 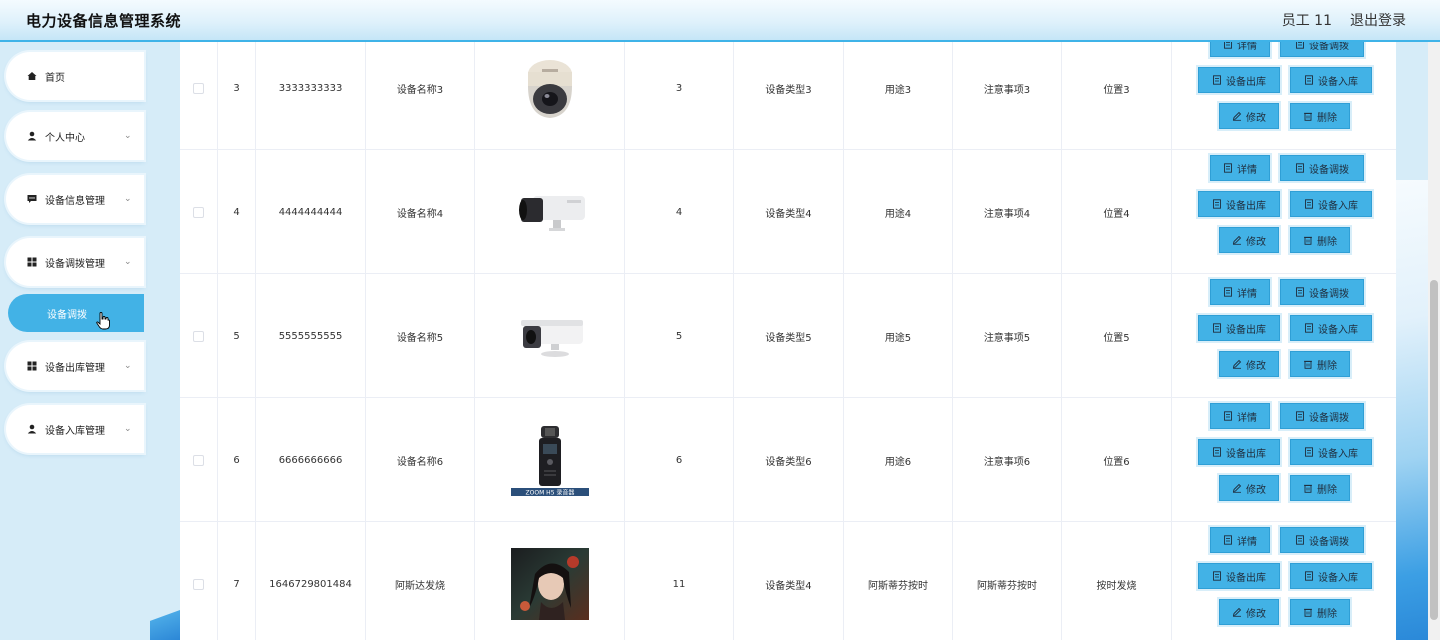 I want to click on pencil-icon, so click(x=1237, y=488).